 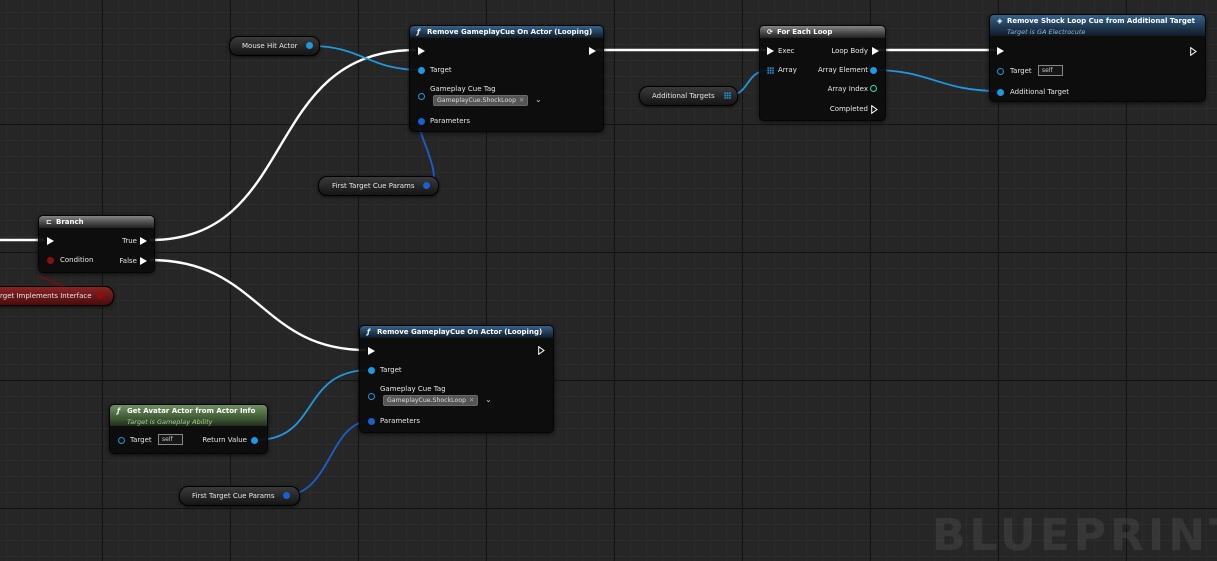 What do you see at coordinates (770, 32) in the screenshot?
I see `loop-icon: ⟳` at bounding box center [770, 32].